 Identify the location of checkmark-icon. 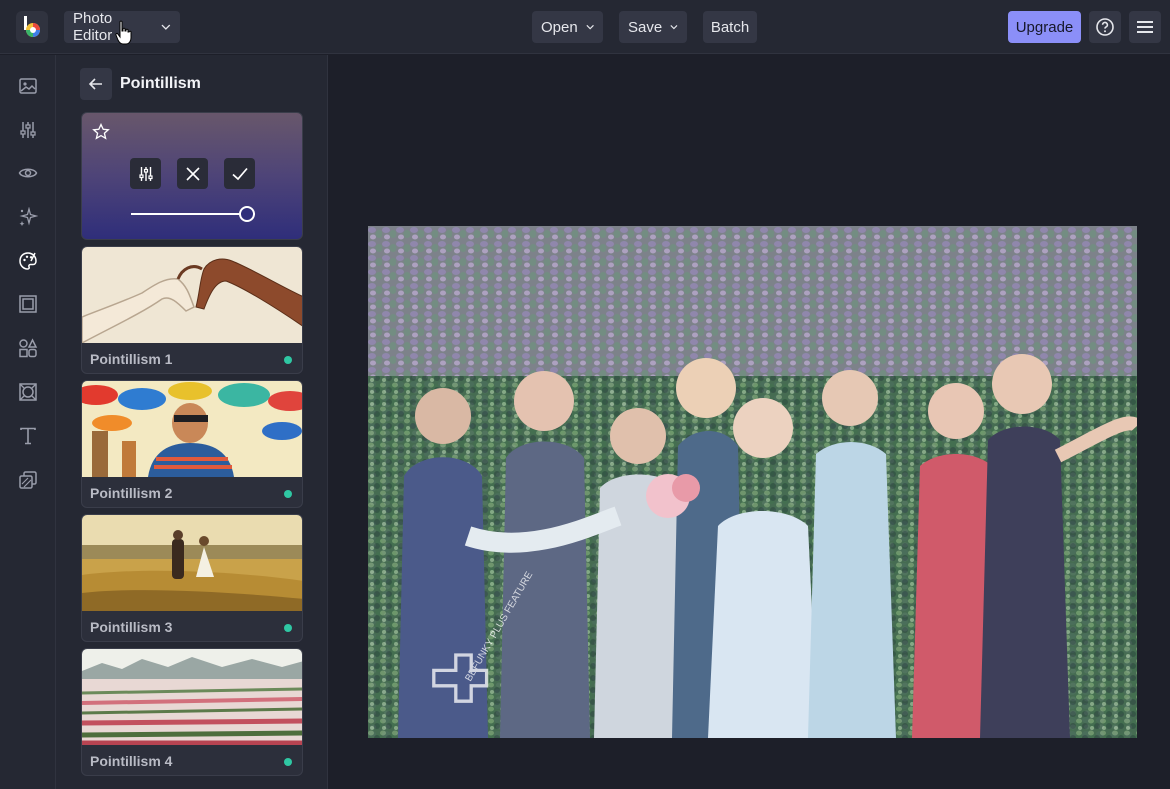
(239, 173).